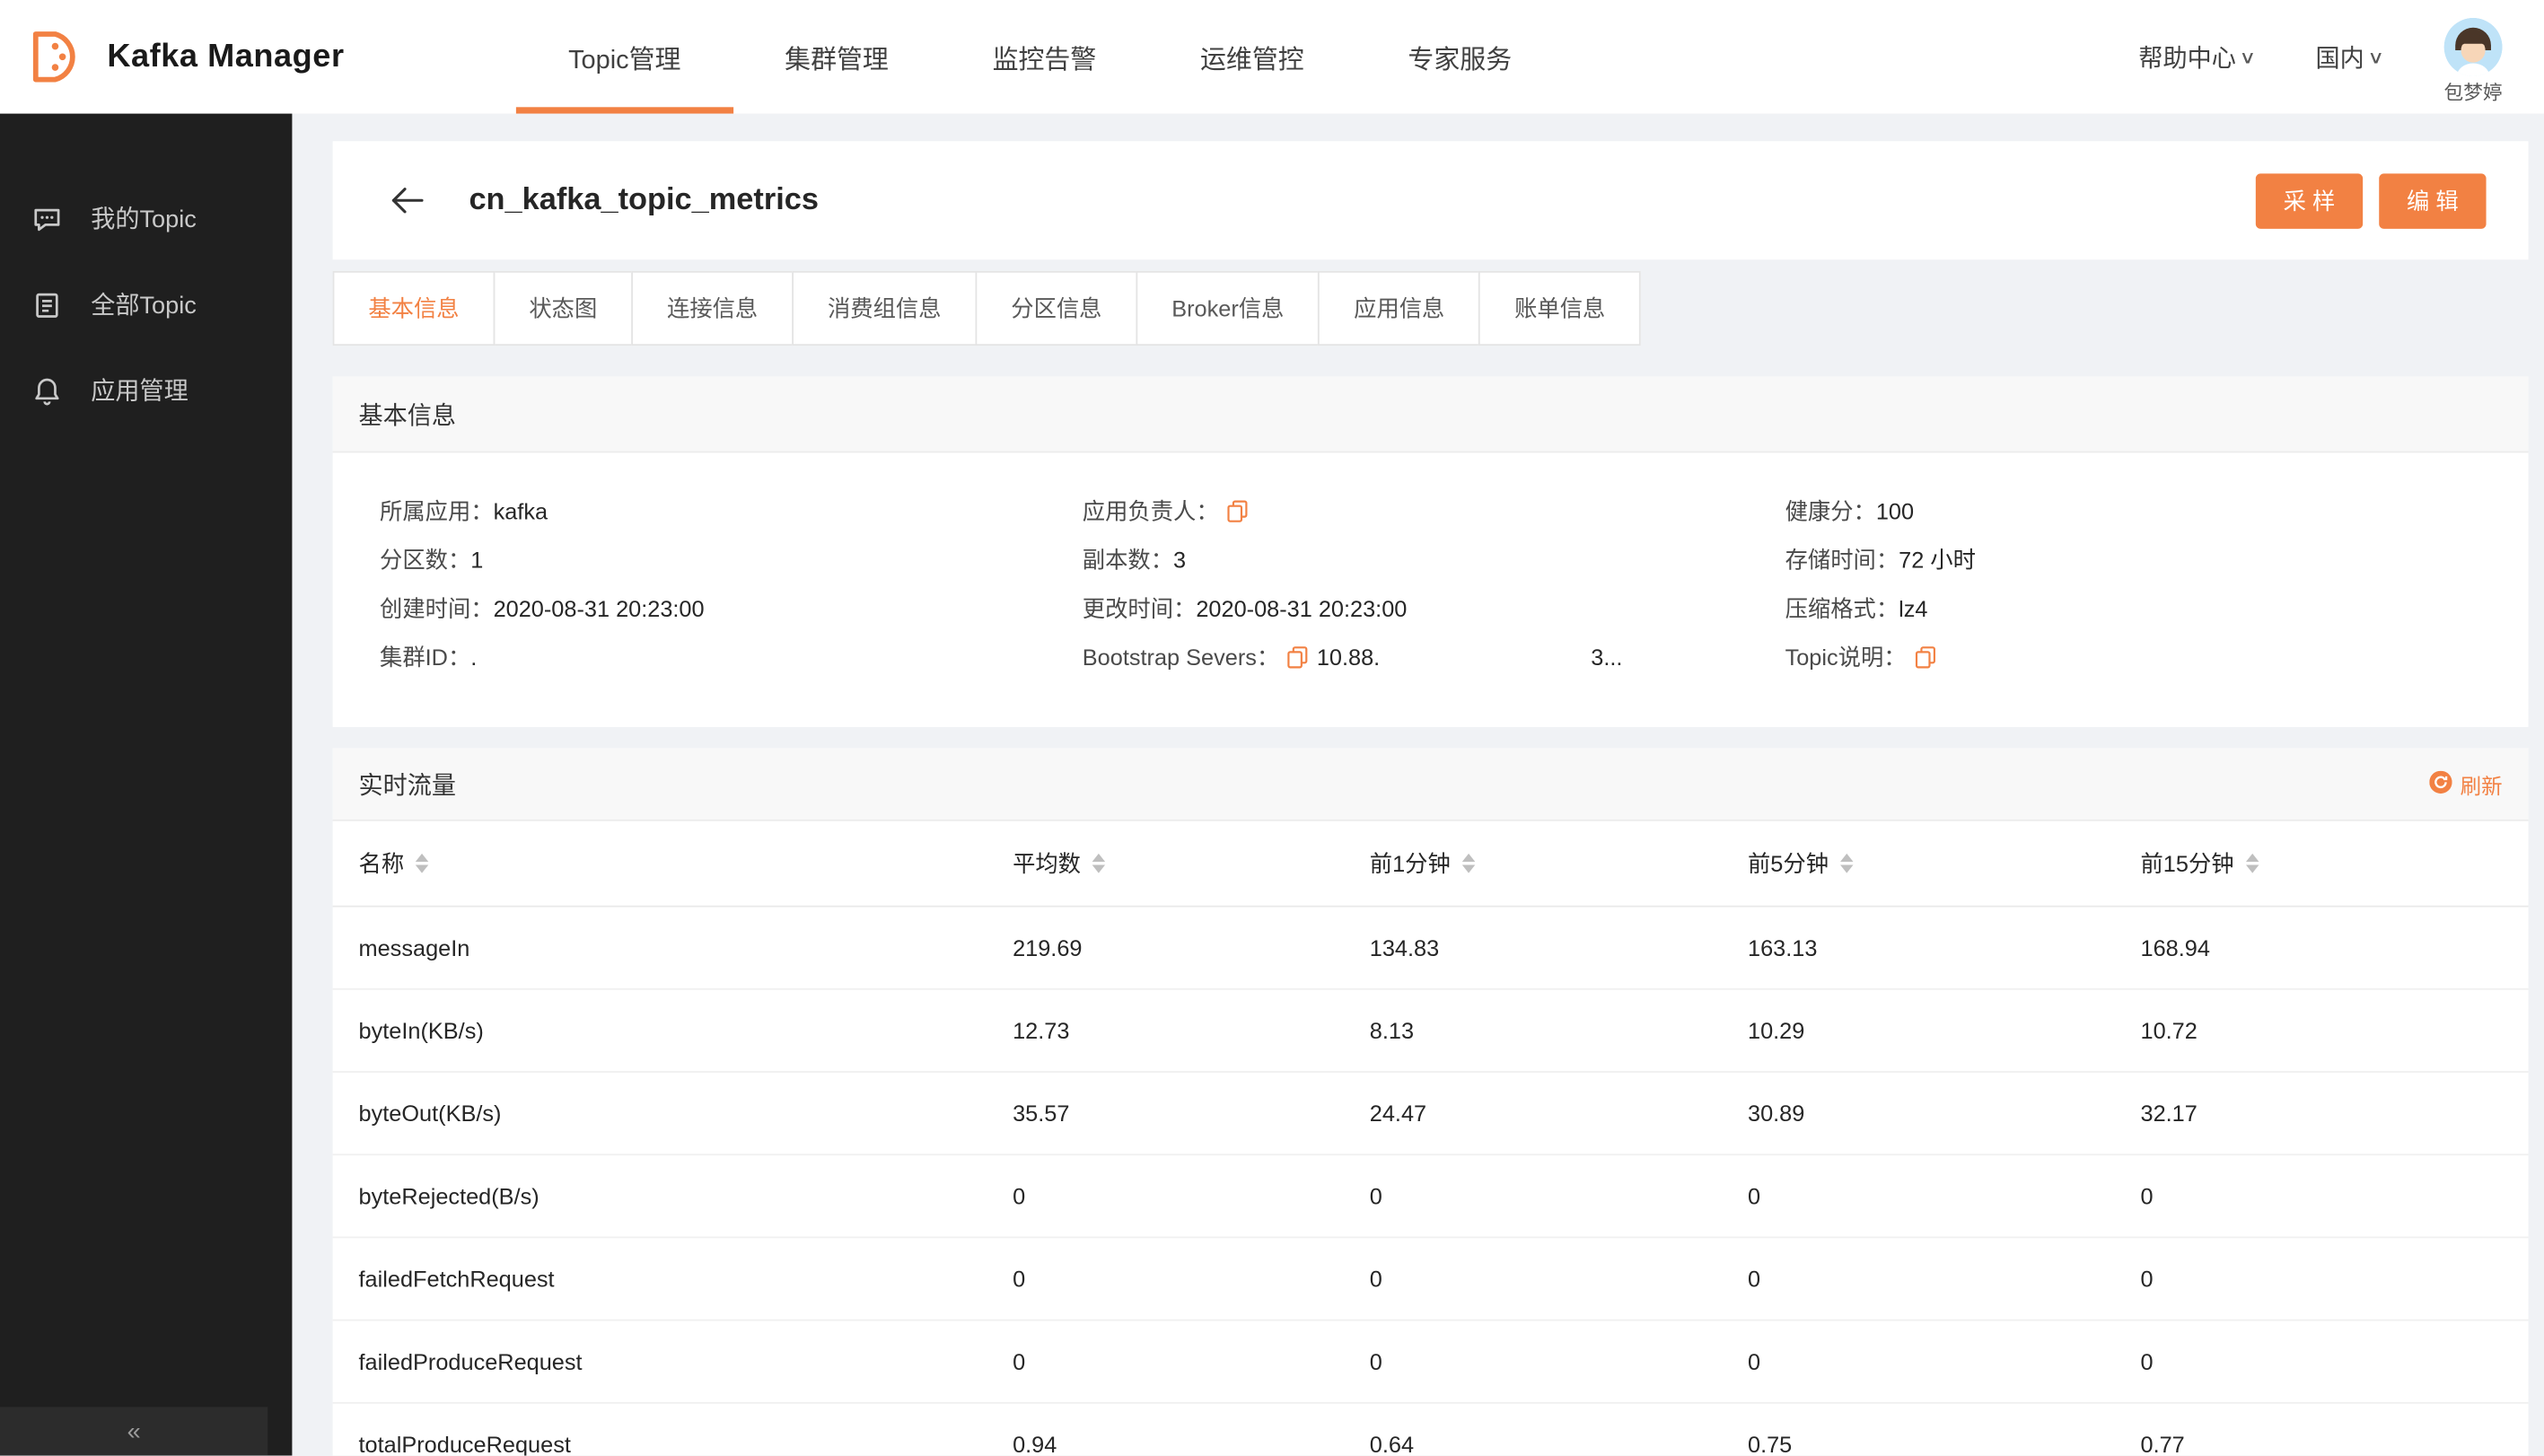  I want to click on column-header-average: 平均数, so click(1191, 864).